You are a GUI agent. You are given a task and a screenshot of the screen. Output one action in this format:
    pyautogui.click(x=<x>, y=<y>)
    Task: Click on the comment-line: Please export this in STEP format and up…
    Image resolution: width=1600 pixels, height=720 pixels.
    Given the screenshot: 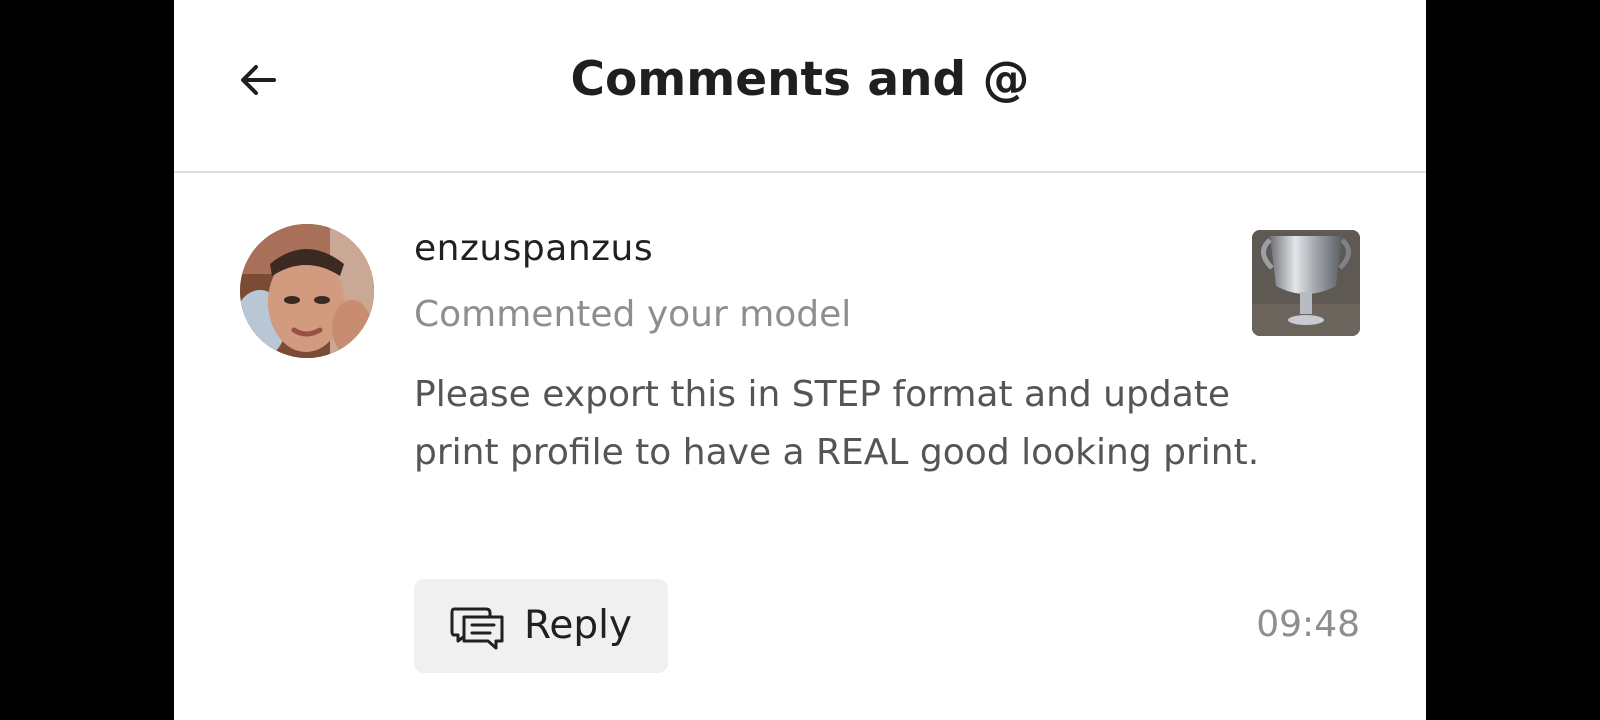 What is the action you would take?
    pyautogui.click(x=822, y=394)
    